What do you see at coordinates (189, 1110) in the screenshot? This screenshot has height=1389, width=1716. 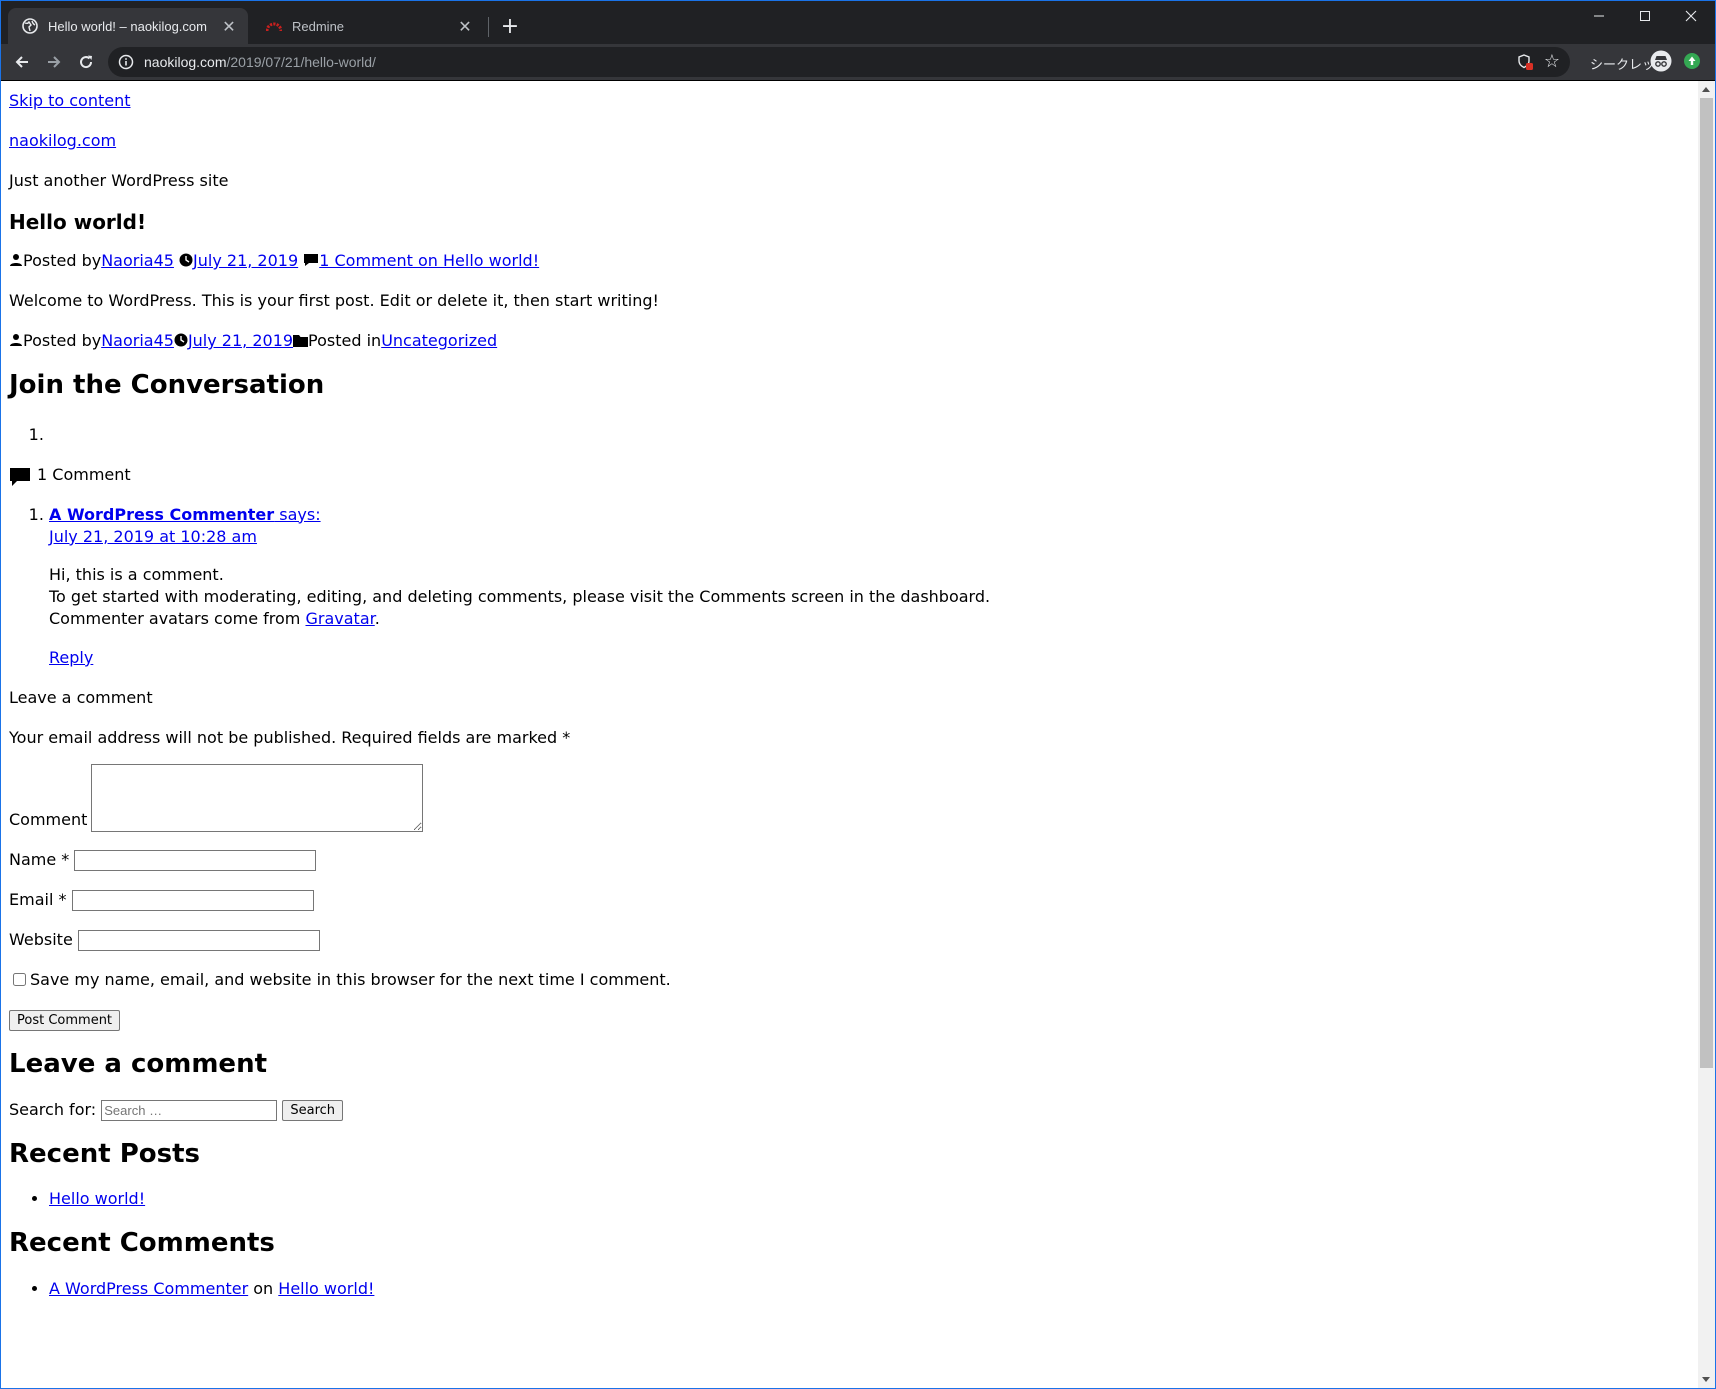 I see `search-input` at bounding box center [189, 1110].